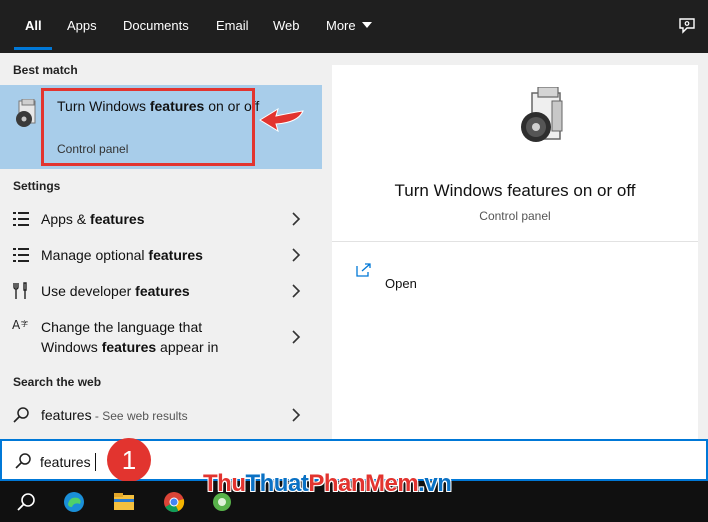 Image resolution: width=708 pixels, height=522 pixels. Describe the element at coordinates (45, 70) in the screenshot. I see `section-best-match: Best match` at that location.